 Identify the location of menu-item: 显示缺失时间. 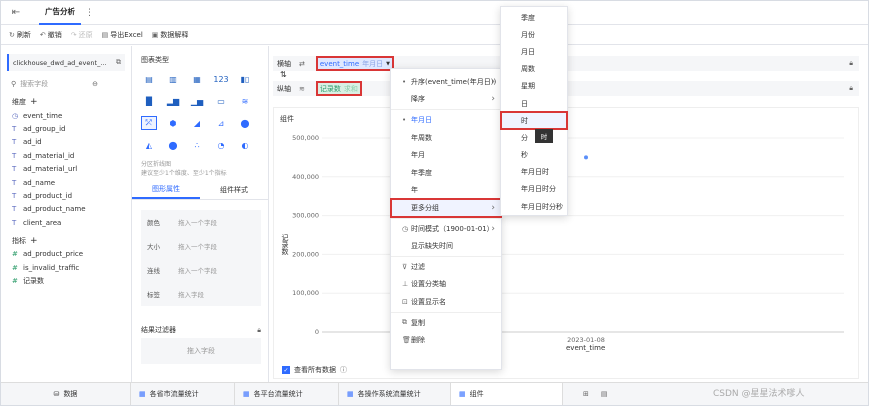
(446, 246).